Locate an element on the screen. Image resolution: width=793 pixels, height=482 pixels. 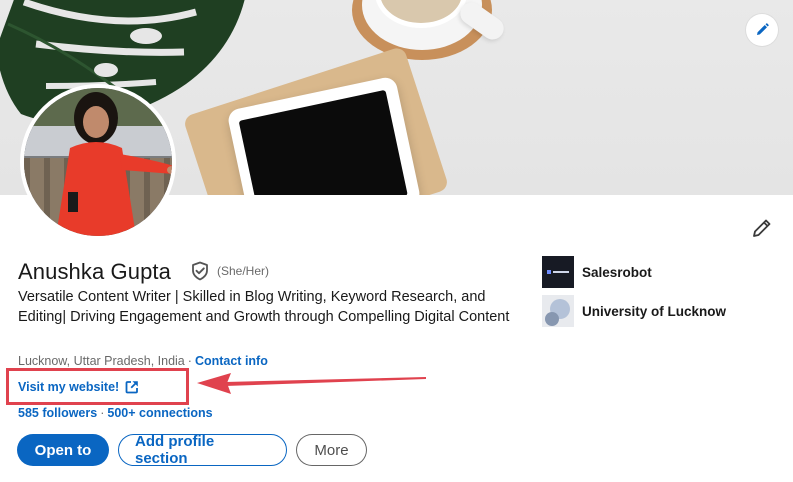
org-university-of-lucknow: University of Lucknow is located at coordinates (634, 311).